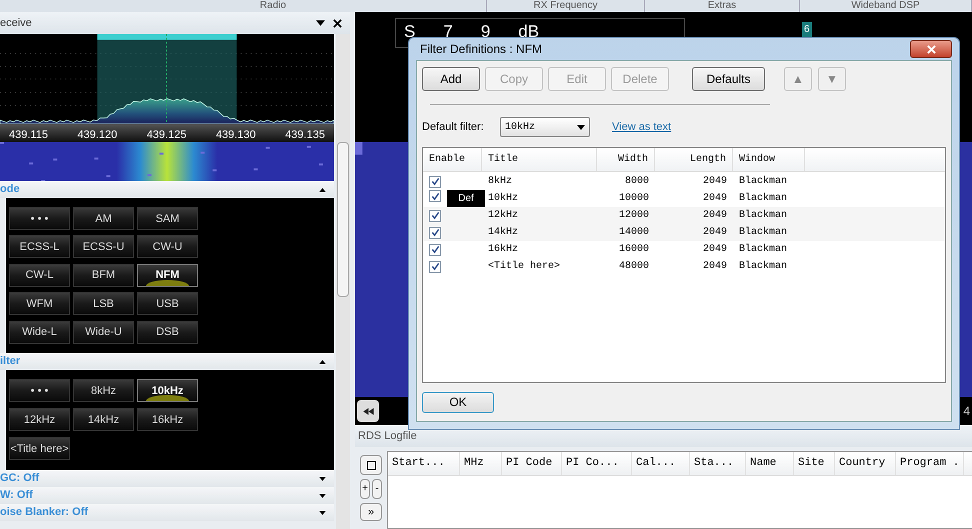 Image resolution: width=972 pixels, height=529 pixels. Describe the element at coordinates (539, 159) in the screenshot. I see `column-header: Title` at that location.